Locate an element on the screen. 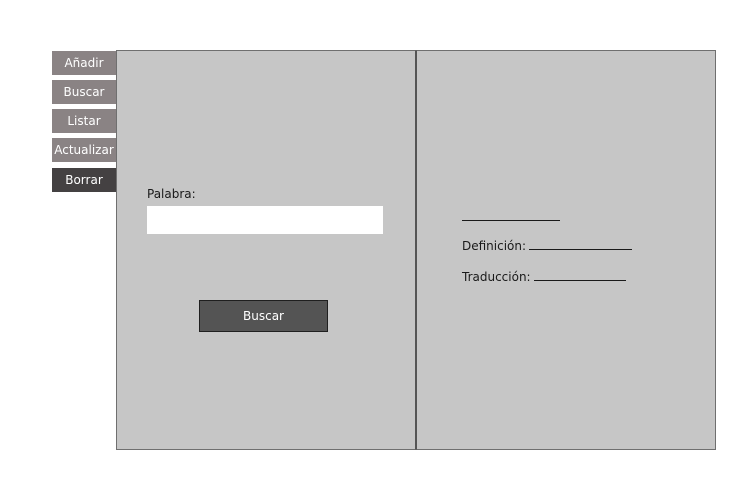  translation-blank is located at coordinates (579, 280).